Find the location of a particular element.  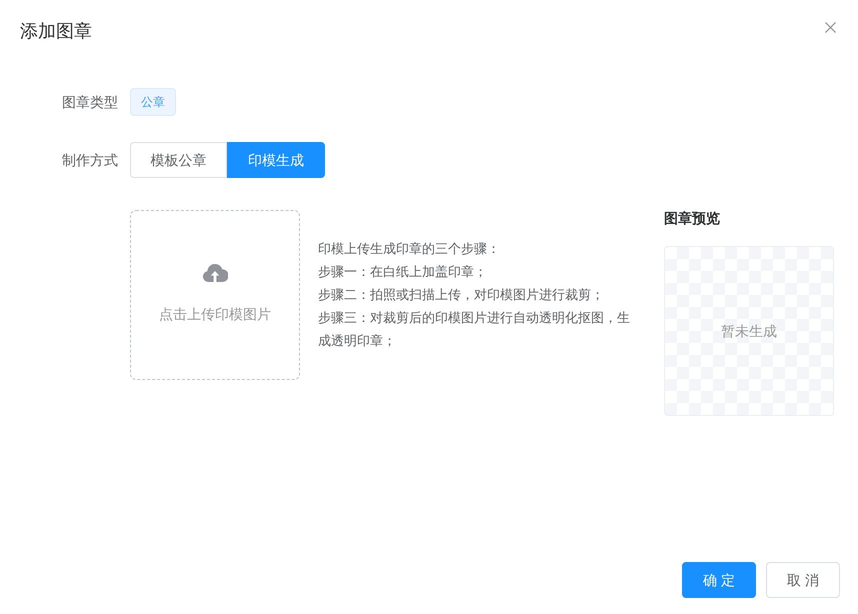

cancel-button: 取 消 is located at coordinates (803, 580).